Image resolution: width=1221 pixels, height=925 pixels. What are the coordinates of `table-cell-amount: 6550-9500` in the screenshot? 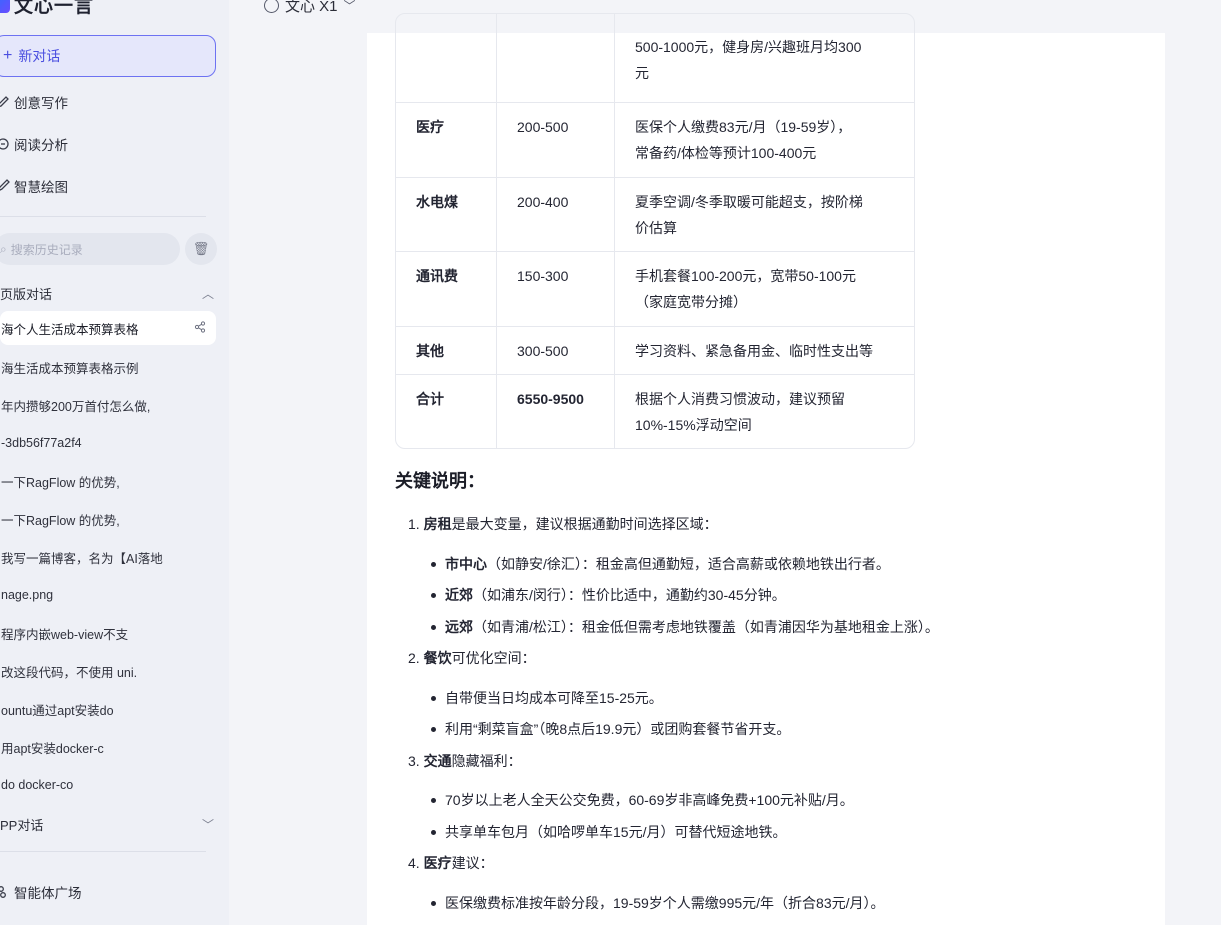 It's located at (556, 411).